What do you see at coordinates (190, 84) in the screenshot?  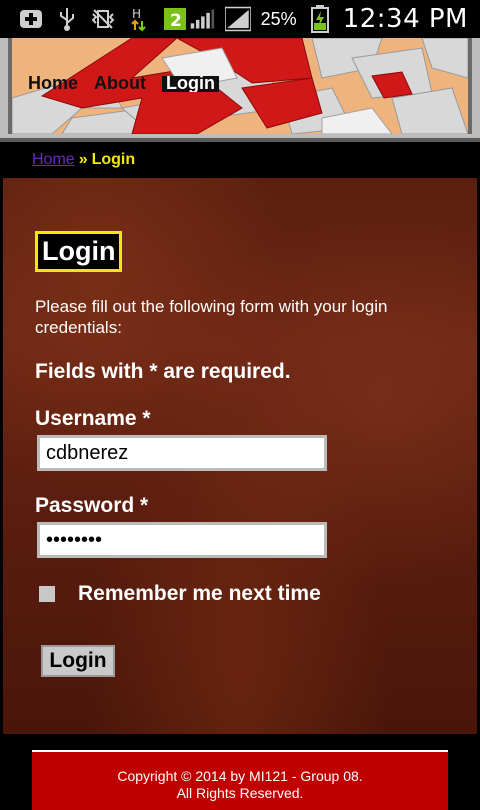 I see `nav-item-login: Login` at bounding box center [190, 84].